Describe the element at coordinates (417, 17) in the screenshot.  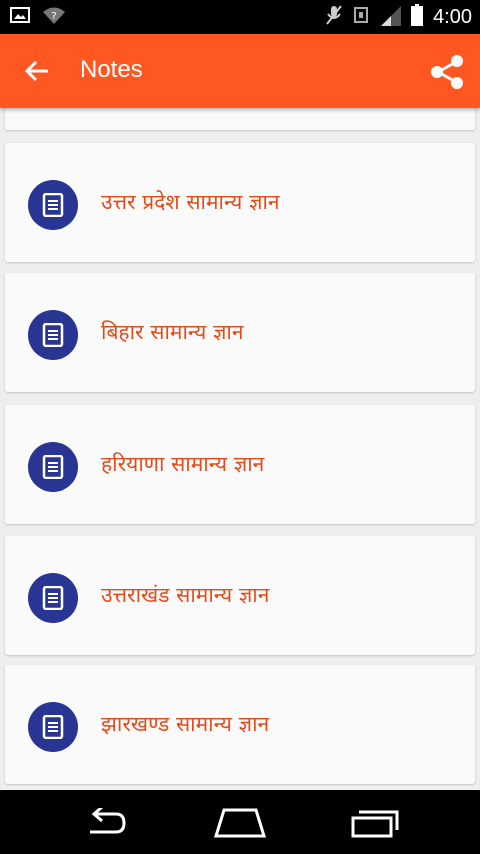
I see `battery-icon` at that location.